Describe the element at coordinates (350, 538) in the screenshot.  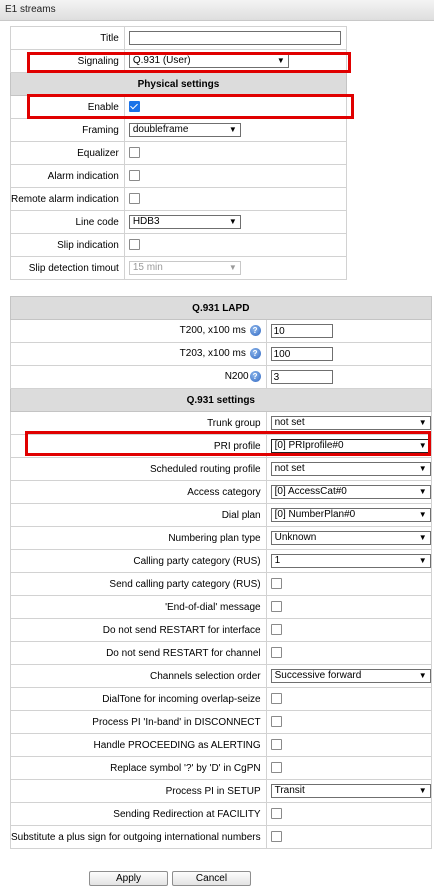
I see `numbering-plan-type-select: Unknown ▼` at that location.